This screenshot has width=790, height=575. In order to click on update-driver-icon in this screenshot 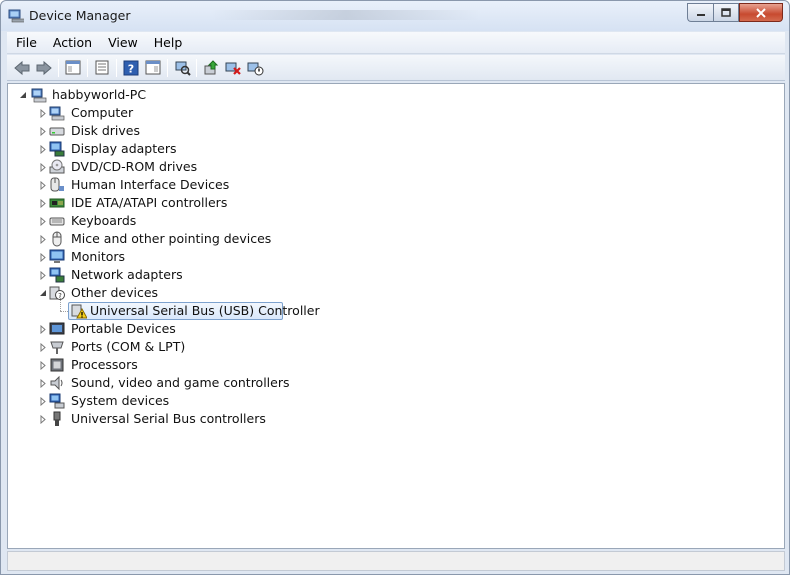, I will do `click(211, 66)`.